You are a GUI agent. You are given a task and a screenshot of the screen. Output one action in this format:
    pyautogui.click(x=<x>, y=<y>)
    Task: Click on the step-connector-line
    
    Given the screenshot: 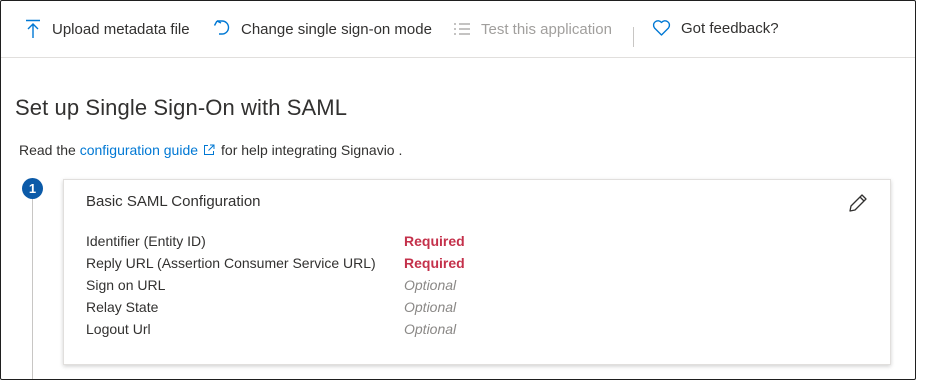 What is the action you would take?
    pyautogui.click(x=32, y=289)
    